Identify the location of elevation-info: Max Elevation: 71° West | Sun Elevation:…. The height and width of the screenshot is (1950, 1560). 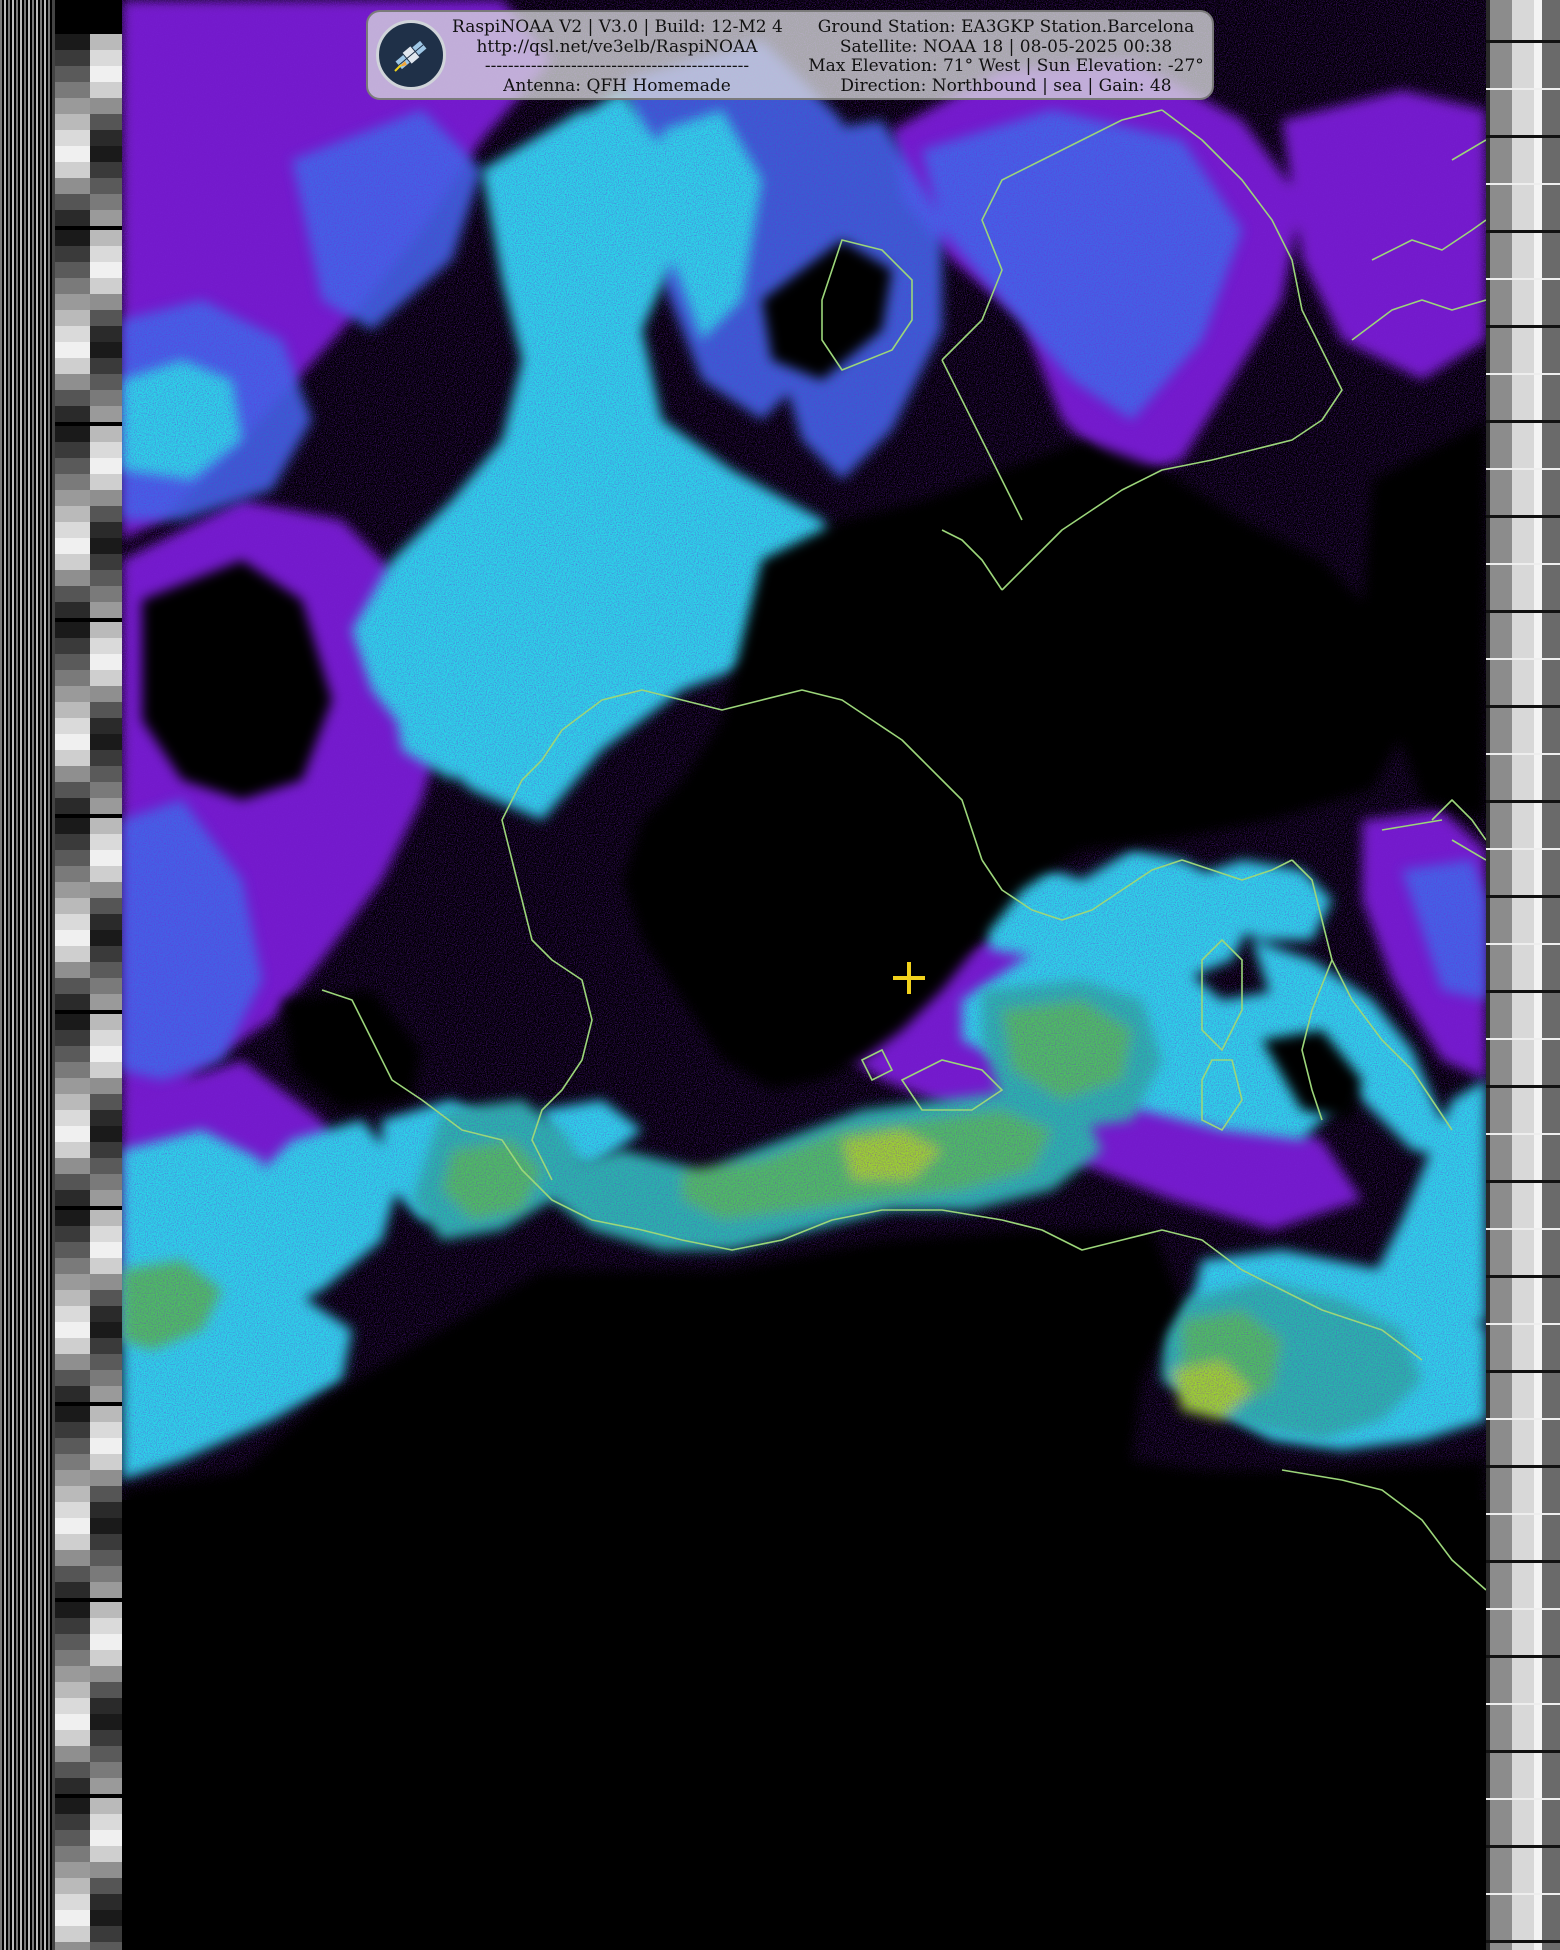
(1006, 66).